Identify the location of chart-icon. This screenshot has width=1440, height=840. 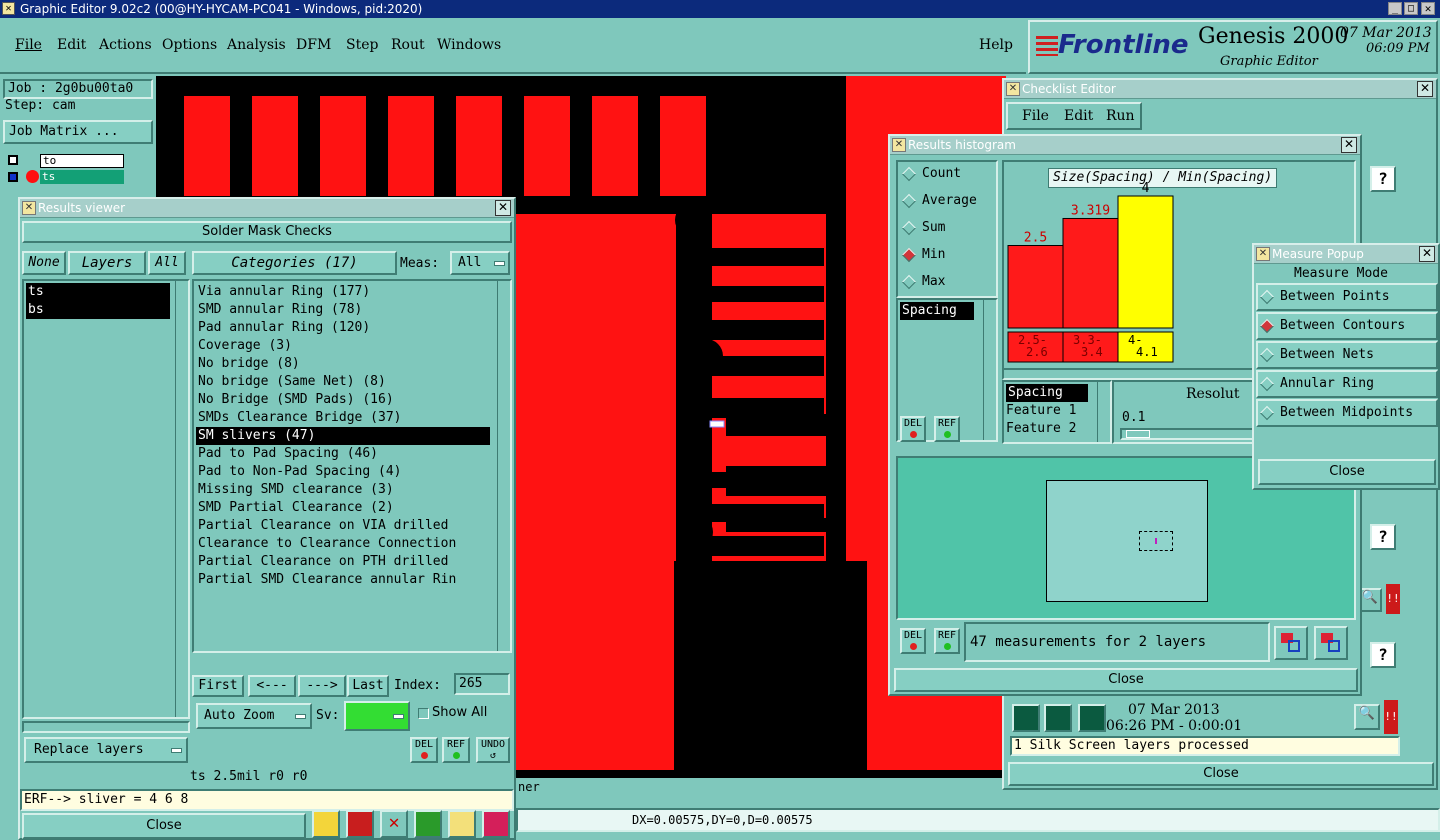
(496, 824).